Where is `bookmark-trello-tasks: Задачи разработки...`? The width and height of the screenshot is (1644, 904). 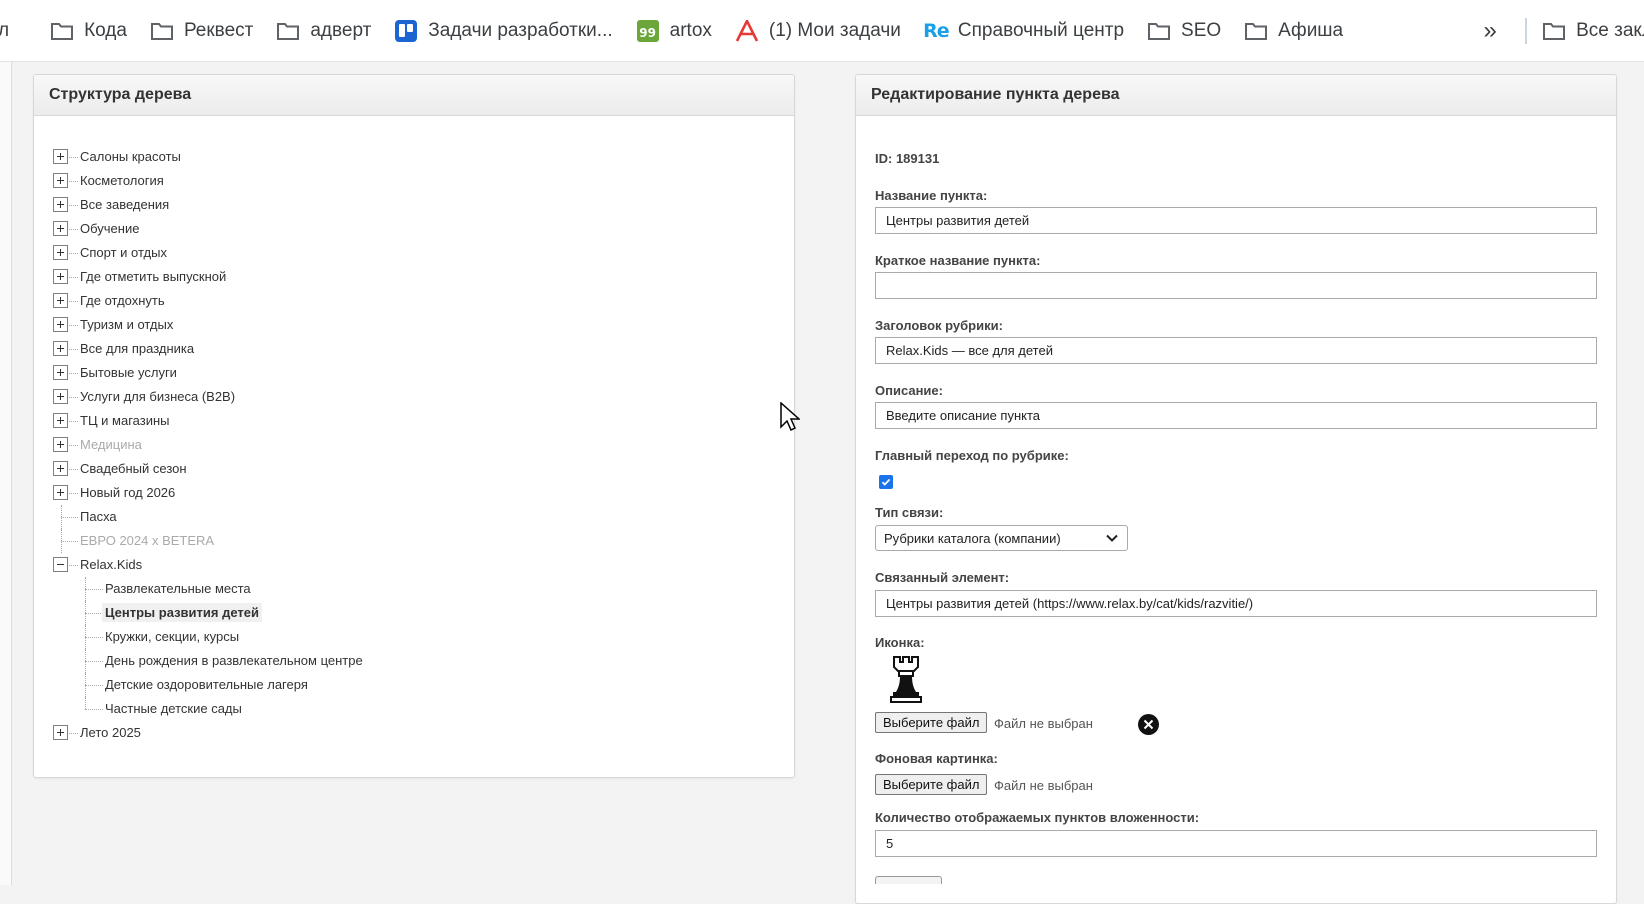
bookmark-trello-tasks: Задачи разработки... is located at coordinates (503, 31).